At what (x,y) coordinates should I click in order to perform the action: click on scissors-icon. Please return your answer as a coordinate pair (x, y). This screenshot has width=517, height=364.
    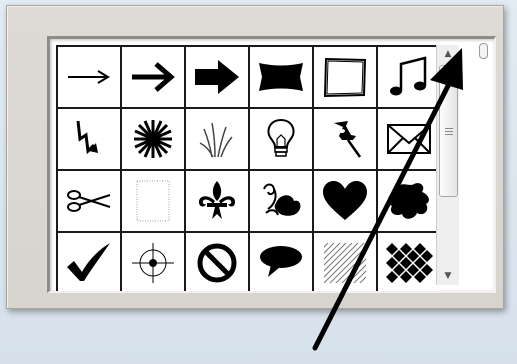
    Looking at the image, I should click on (89, 201).